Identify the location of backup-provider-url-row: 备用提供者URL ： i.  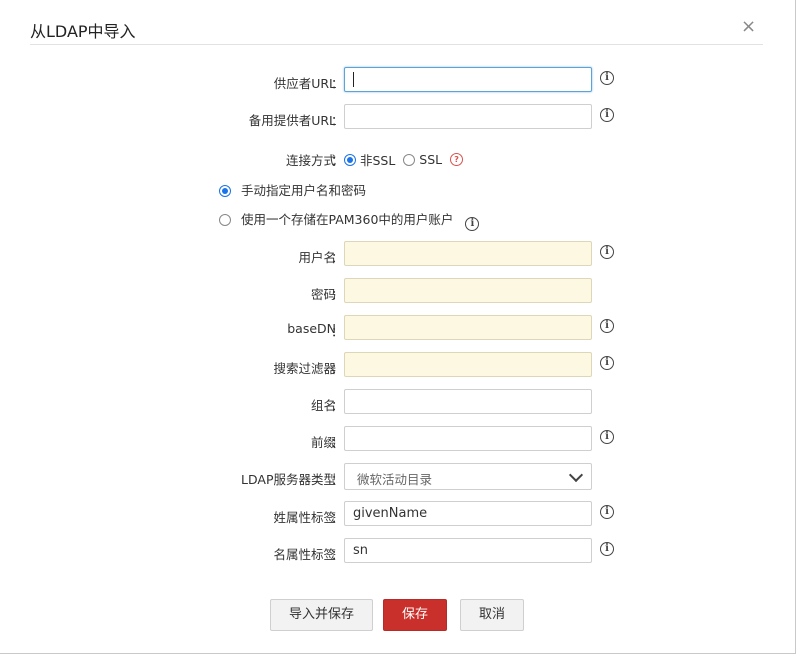
(397, 118).